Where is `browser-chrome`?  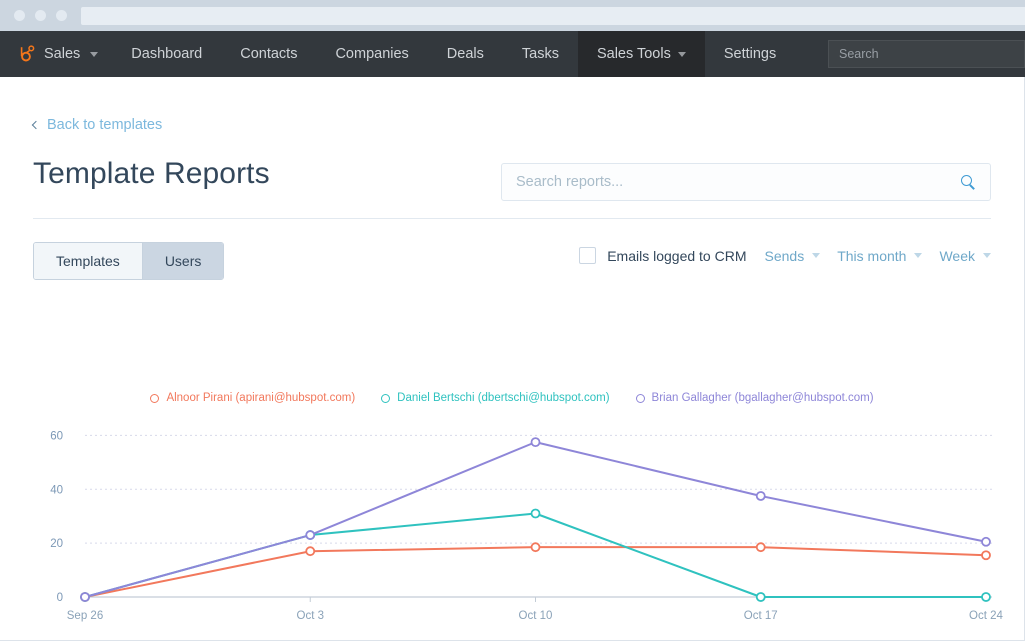
browser-chrome is located at coordinates (512, 15).